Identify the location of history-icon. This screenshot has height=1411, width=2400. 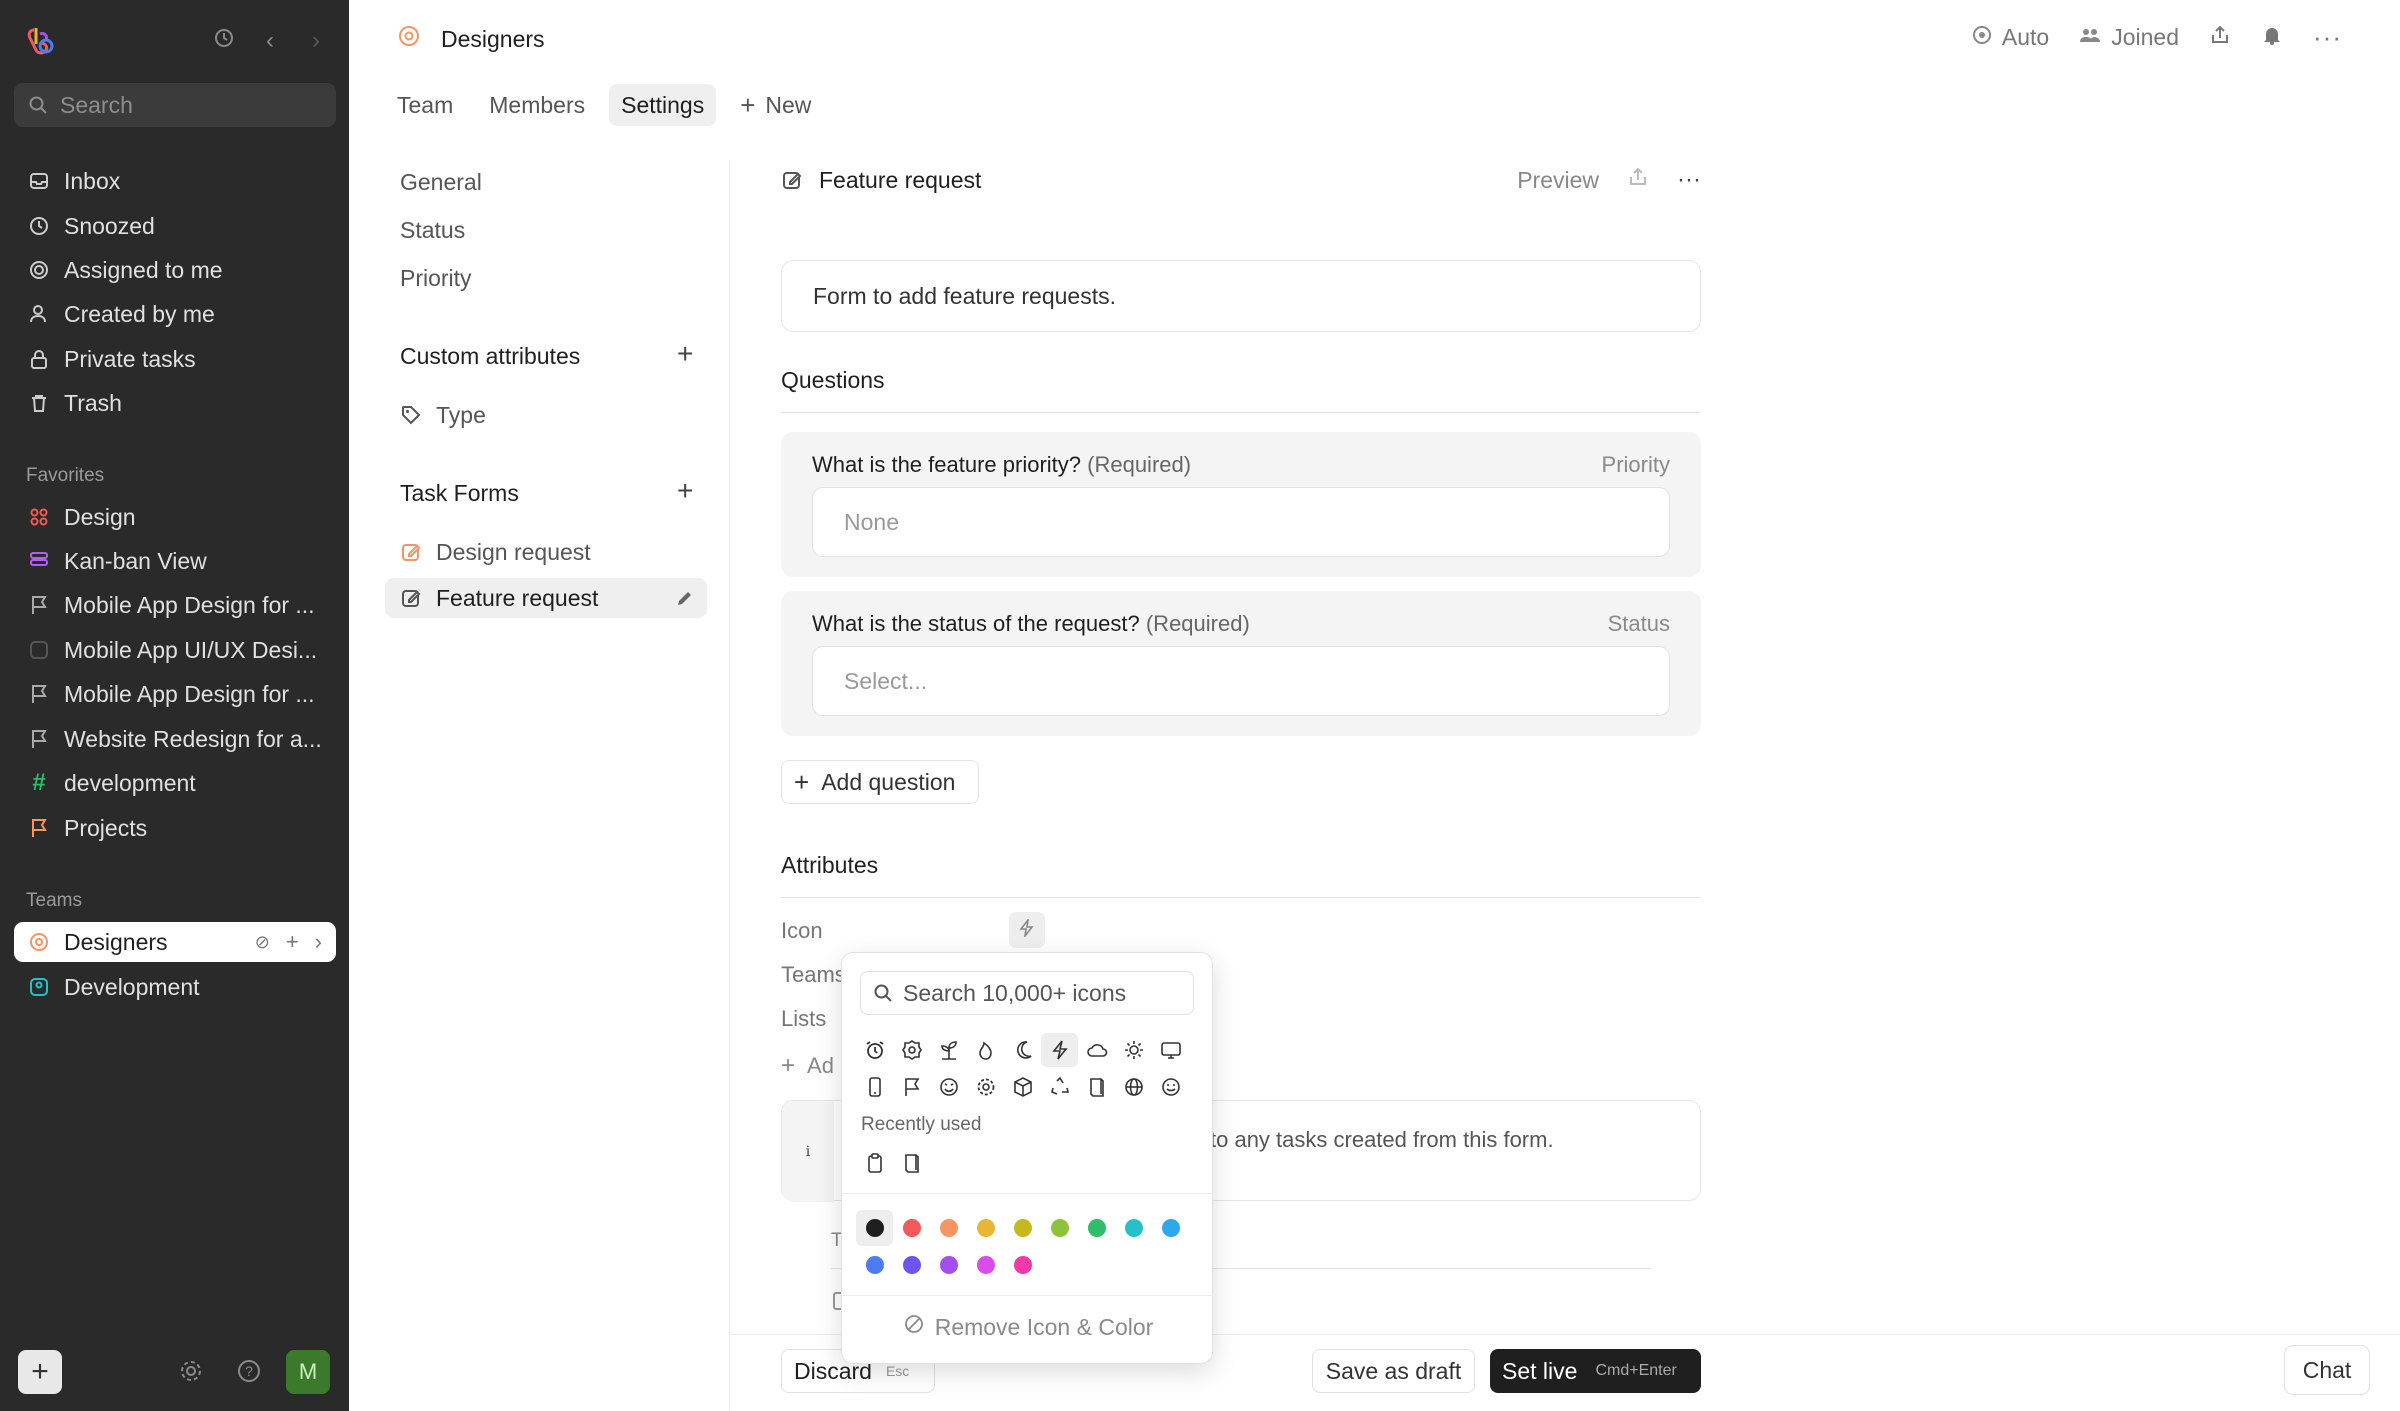
(224, 41).